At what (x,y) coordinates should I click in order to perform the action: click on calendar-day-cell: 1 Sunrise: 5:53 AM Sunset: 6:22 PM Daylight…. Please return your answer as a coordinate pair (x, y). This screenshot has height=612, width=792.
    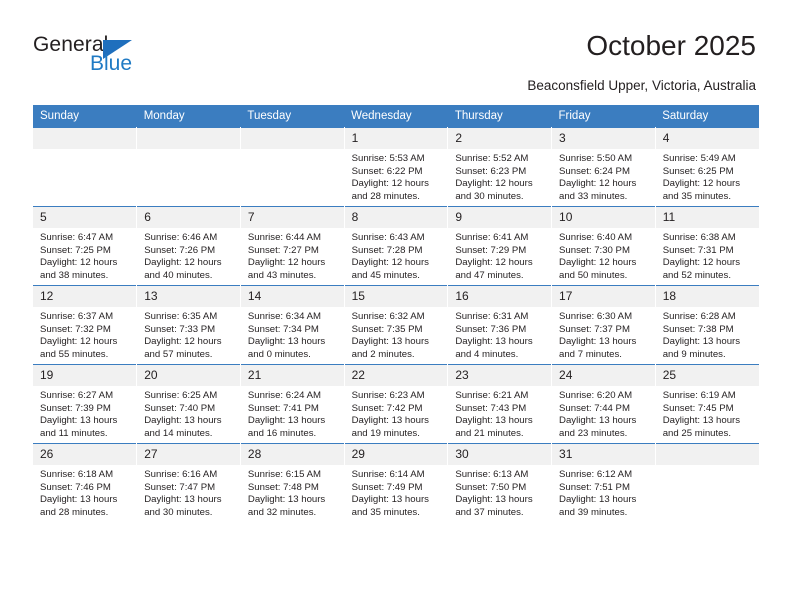
    Looking at the image, I should click on (396, 167).